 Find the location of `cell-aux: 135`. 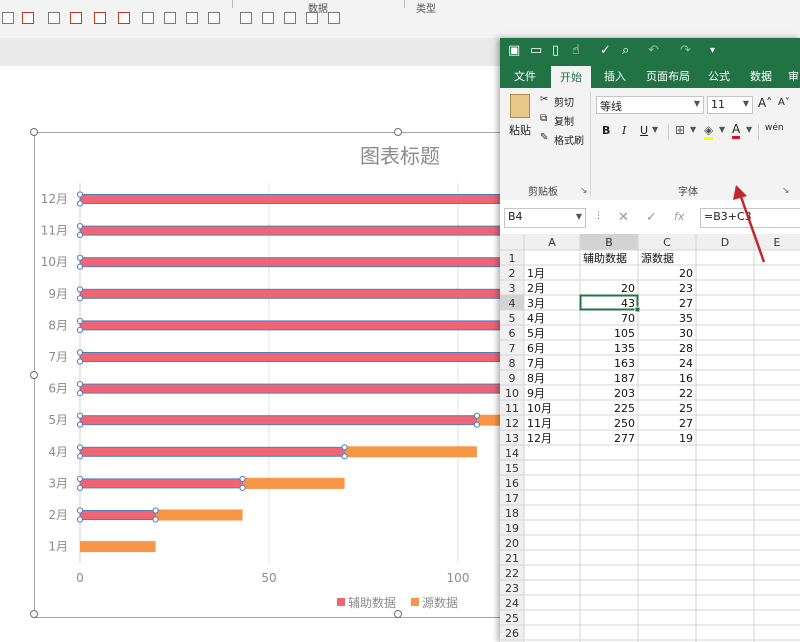

cell-aux: 135 is located at coordinates (624, 348).